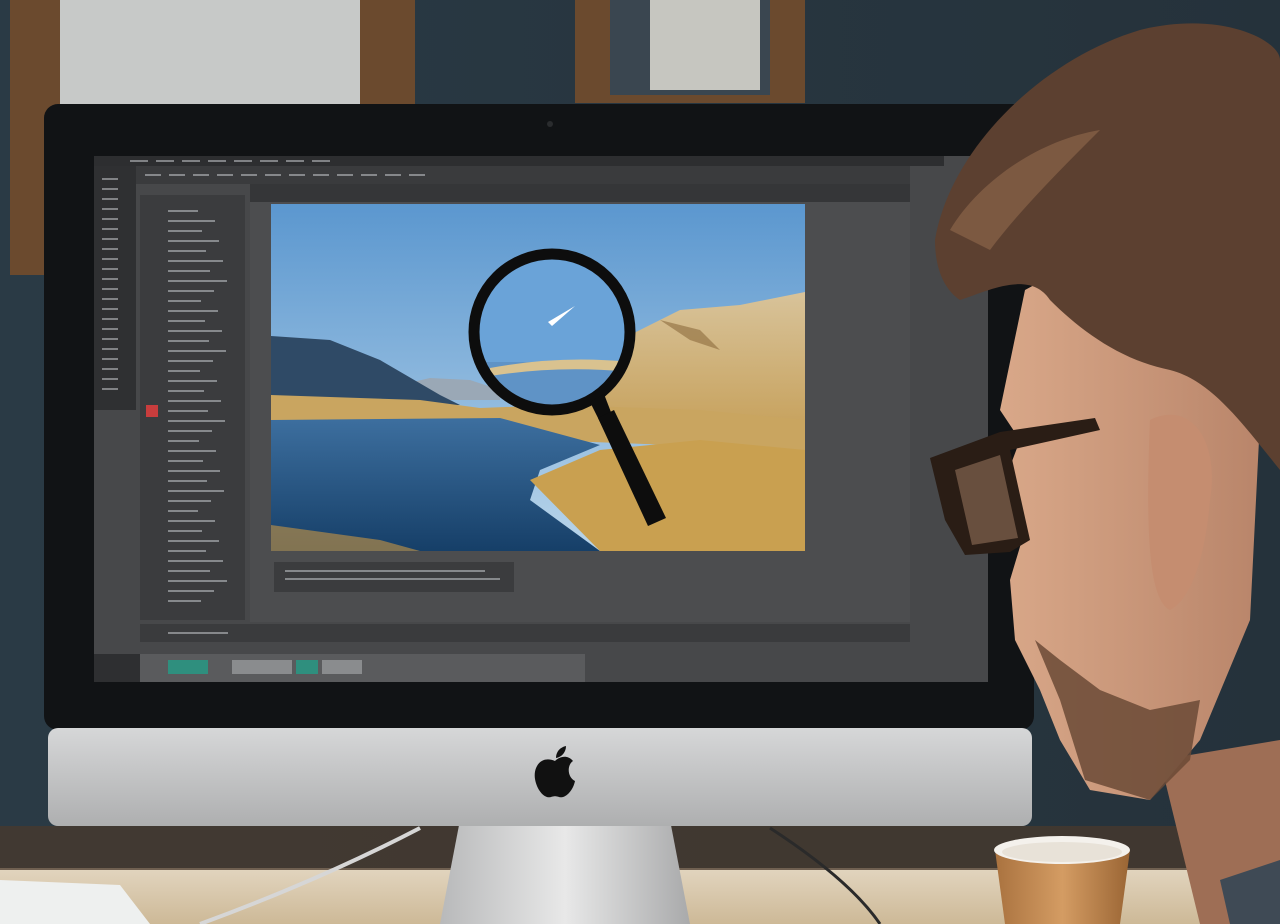 The width and height of the screenshot is (1280, 924). Describe the element at coordinates (580, 193) in the screenshot. I see `document-tab-bar` at that location.